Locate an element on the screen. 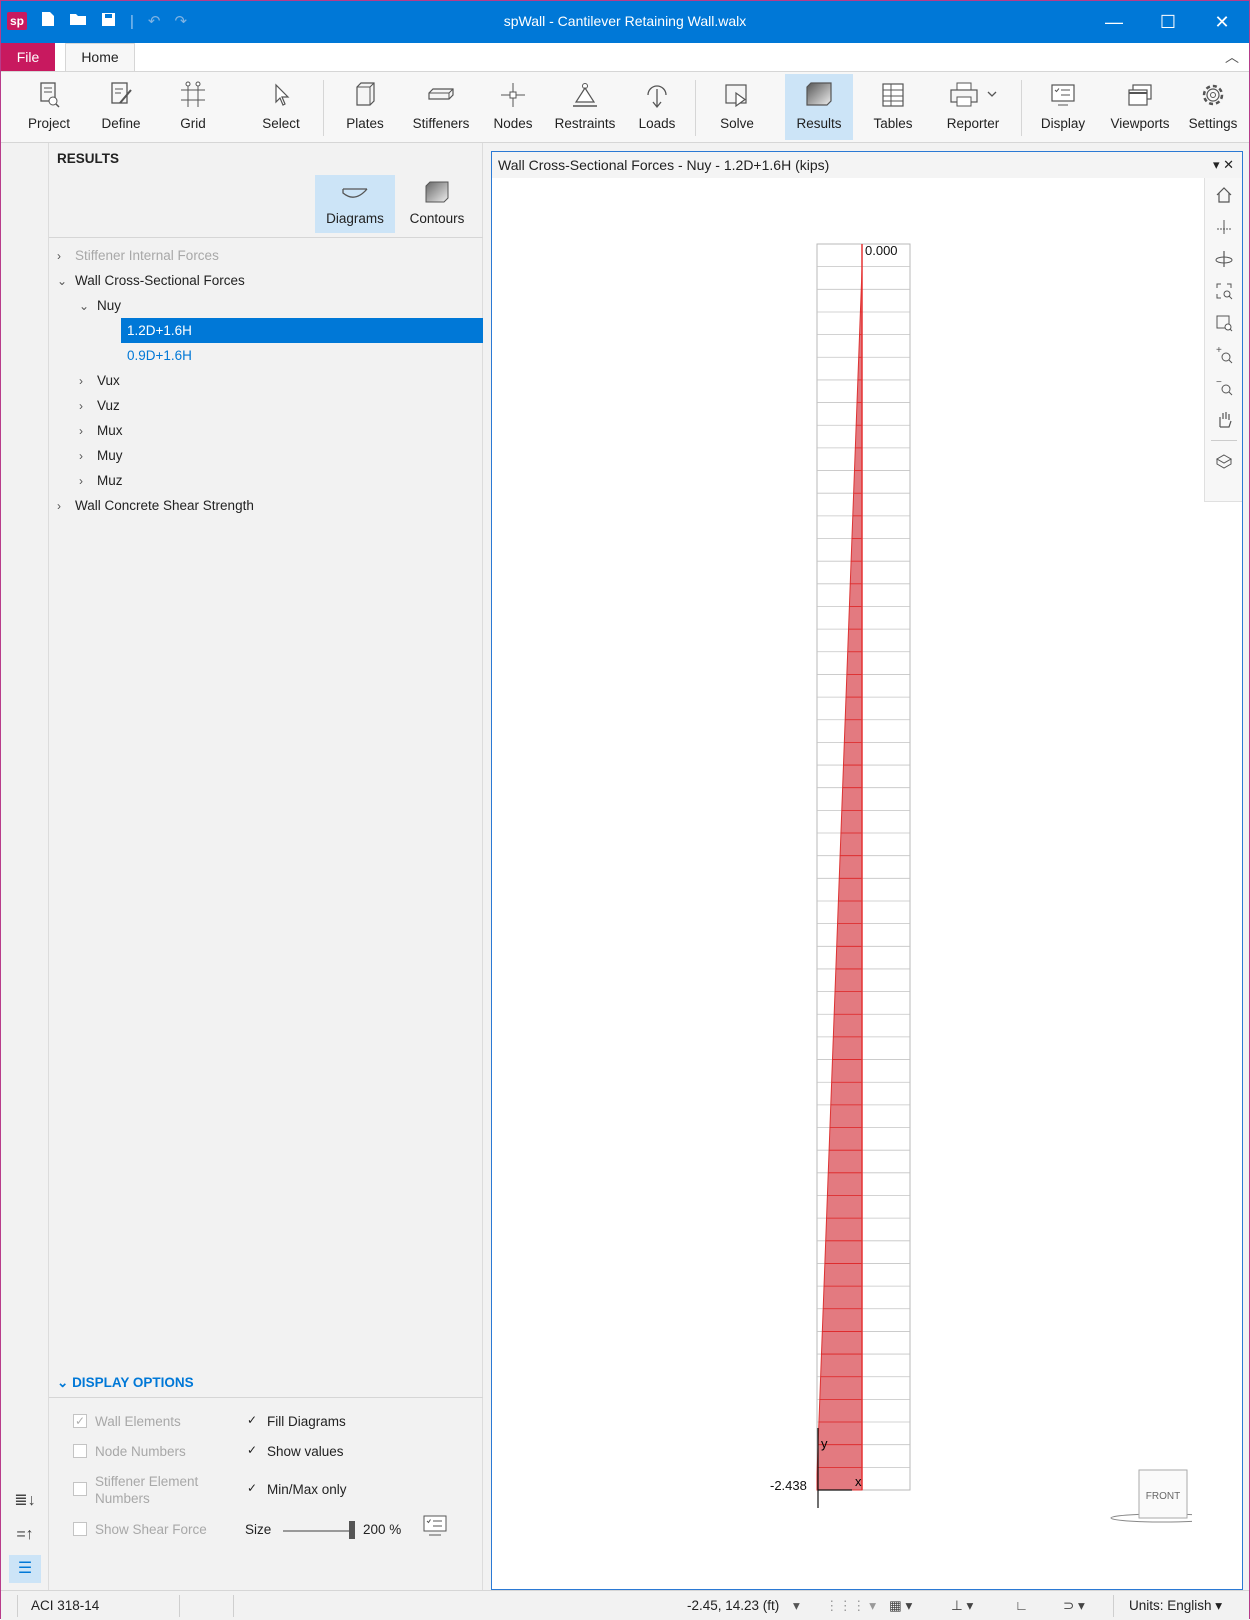  tree-item-wall-forces: ⌄ Wall Cross-Sectional Forces is located at coordinates (151, 280).